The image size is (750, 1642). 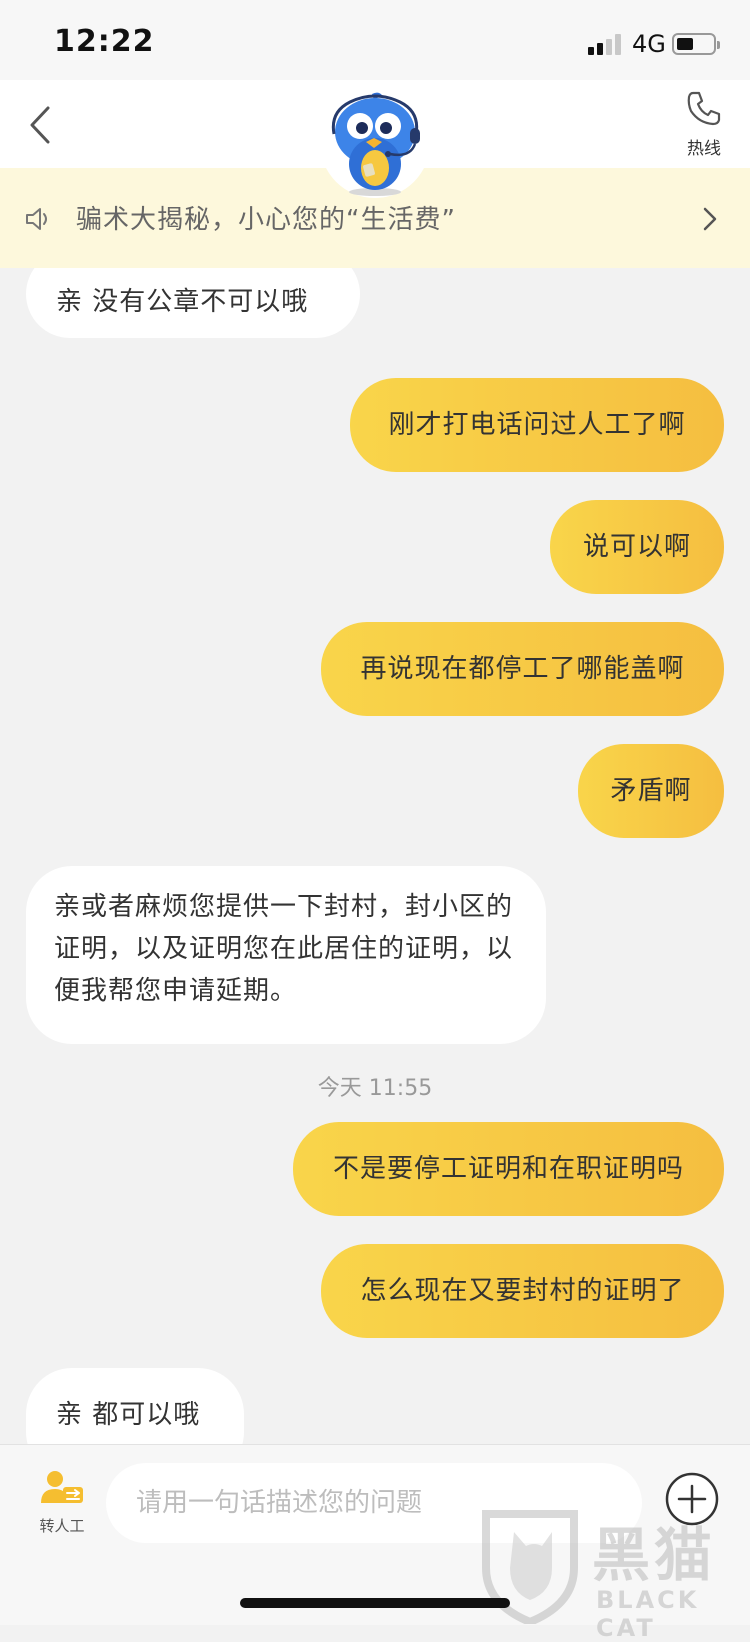 What do you see at coordinates (710, 219) in the screenshot?
I see `chevron-right-icon` at bounding box center [710, 219].